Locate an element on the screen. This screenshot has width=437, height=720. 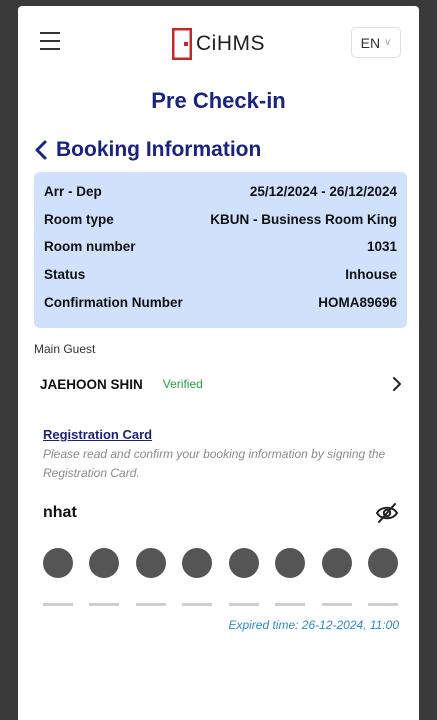
language-selector: EN ∨ is located at coordinates (376, 42).